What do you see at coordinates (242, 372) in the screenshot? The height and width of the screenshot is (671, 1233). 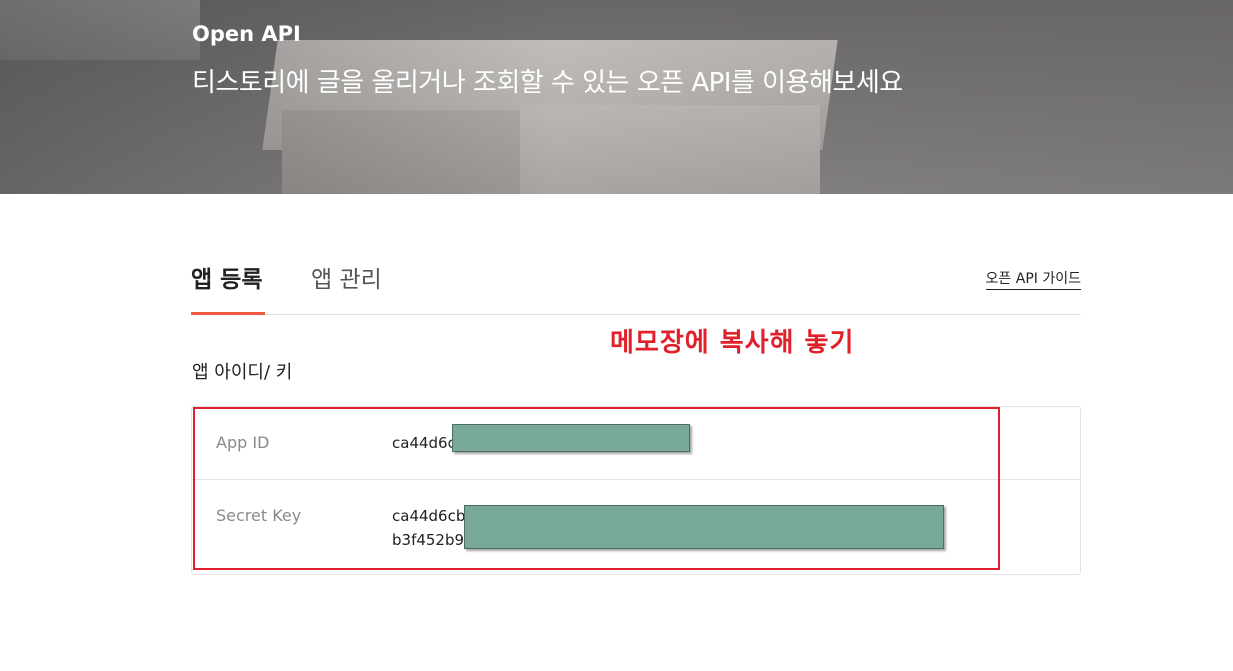 I see `section-title: 앱 아이디/ 키` at bounding box center [242, 372].